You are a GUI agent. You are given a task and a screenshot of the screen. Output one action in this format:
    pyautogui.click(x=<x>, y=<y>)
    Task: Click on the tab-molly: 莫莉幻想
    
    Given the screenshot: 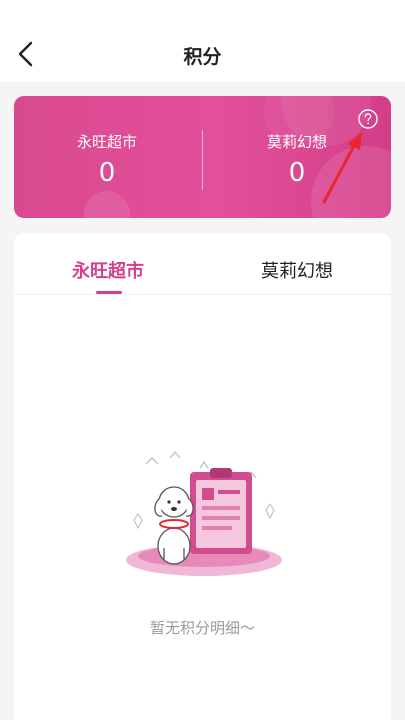 What is the action you would take?
    pyautogui.click(x=297, y=270)
    